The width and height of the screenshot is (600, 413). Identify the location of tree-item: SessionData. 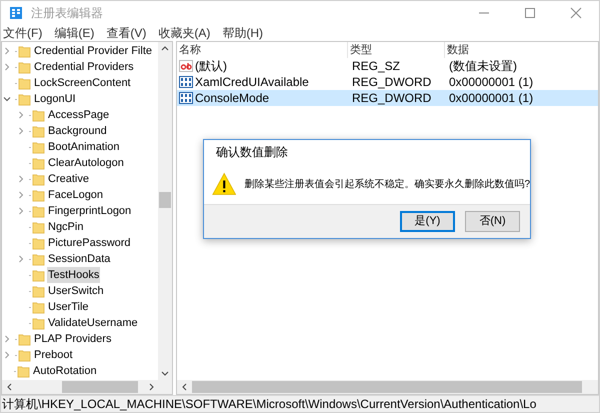
(79, 259).